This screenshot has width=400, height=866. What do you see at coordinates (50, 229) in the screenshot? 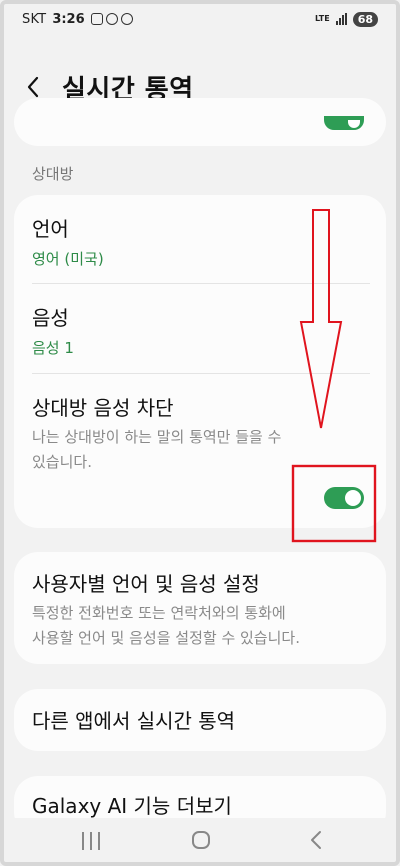
I see `language-title: 언어` at bounding box center [50, 229].